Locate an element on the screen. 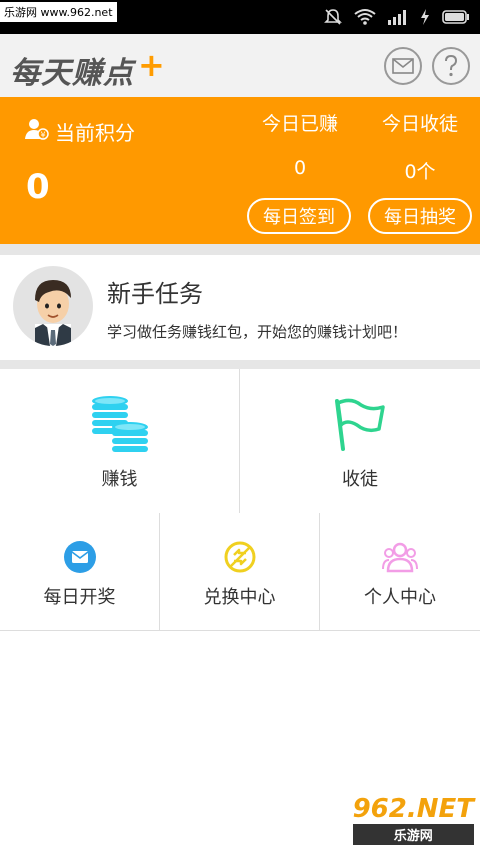 This screenshot has height=853, width=480. exchange-icon is located at coordinates (239, 557).